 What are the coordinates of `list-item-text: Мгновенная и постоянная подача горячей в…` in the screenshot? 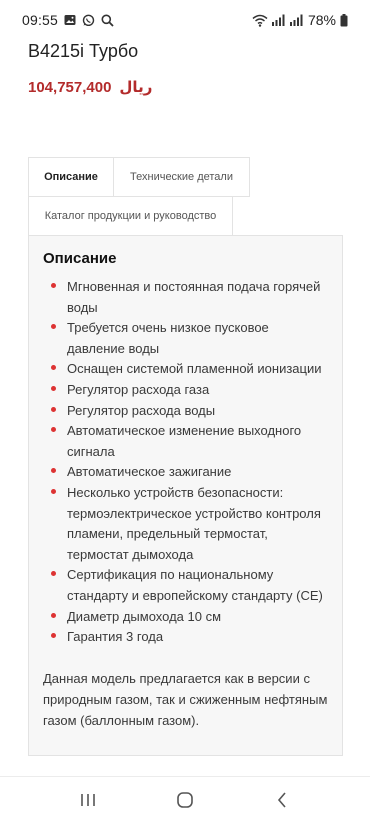 It's located at (194, 297).